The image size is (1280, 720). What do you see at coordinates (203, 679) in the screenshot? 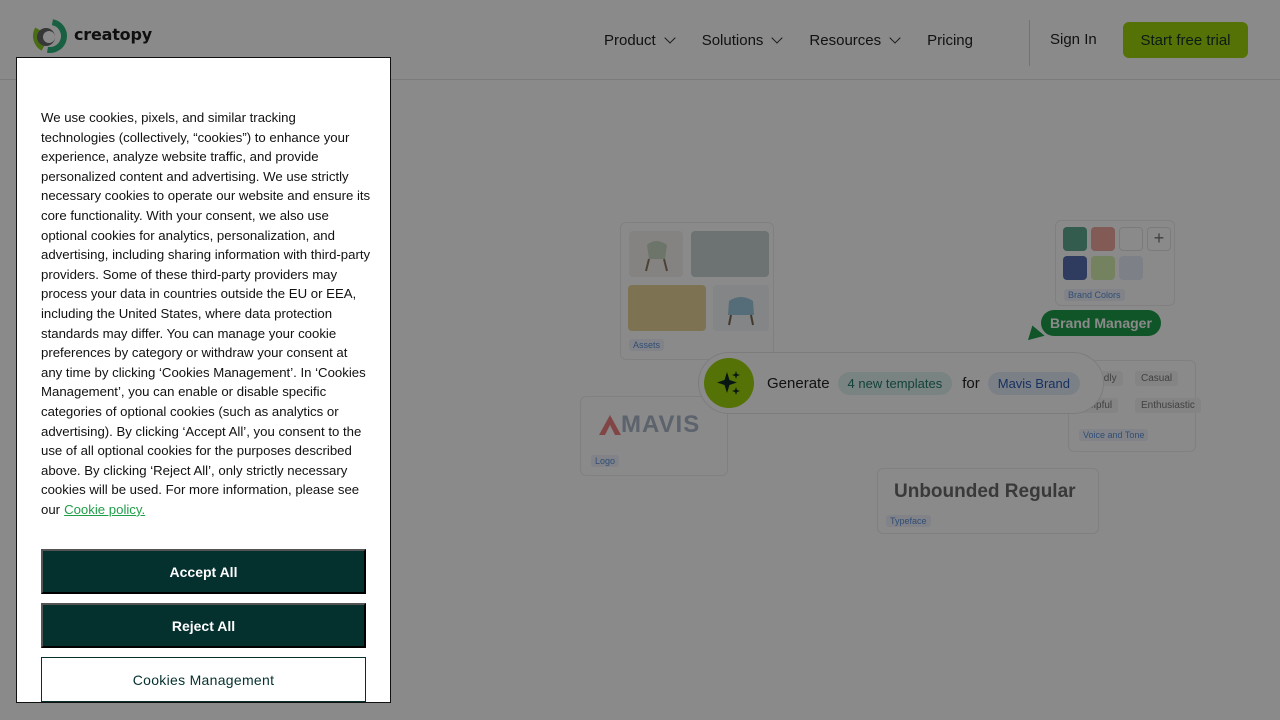
I see `cookies-management-button: Cookies Management` at bounding box center [203, 679].